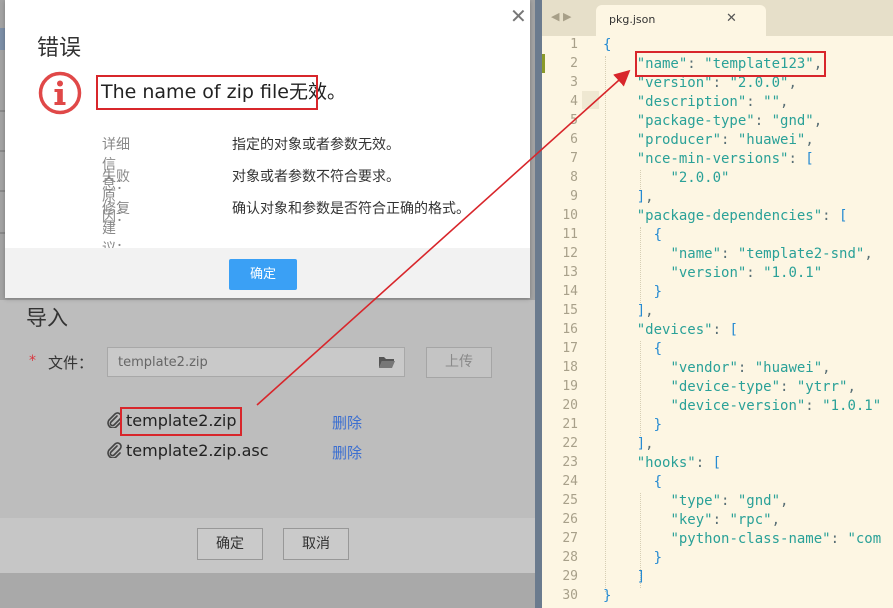 This screenshot has width=893, height=608. Describe the element at coordinates (181, 421) in the screenshot. I see `highlight-box-zip-file` at that location.